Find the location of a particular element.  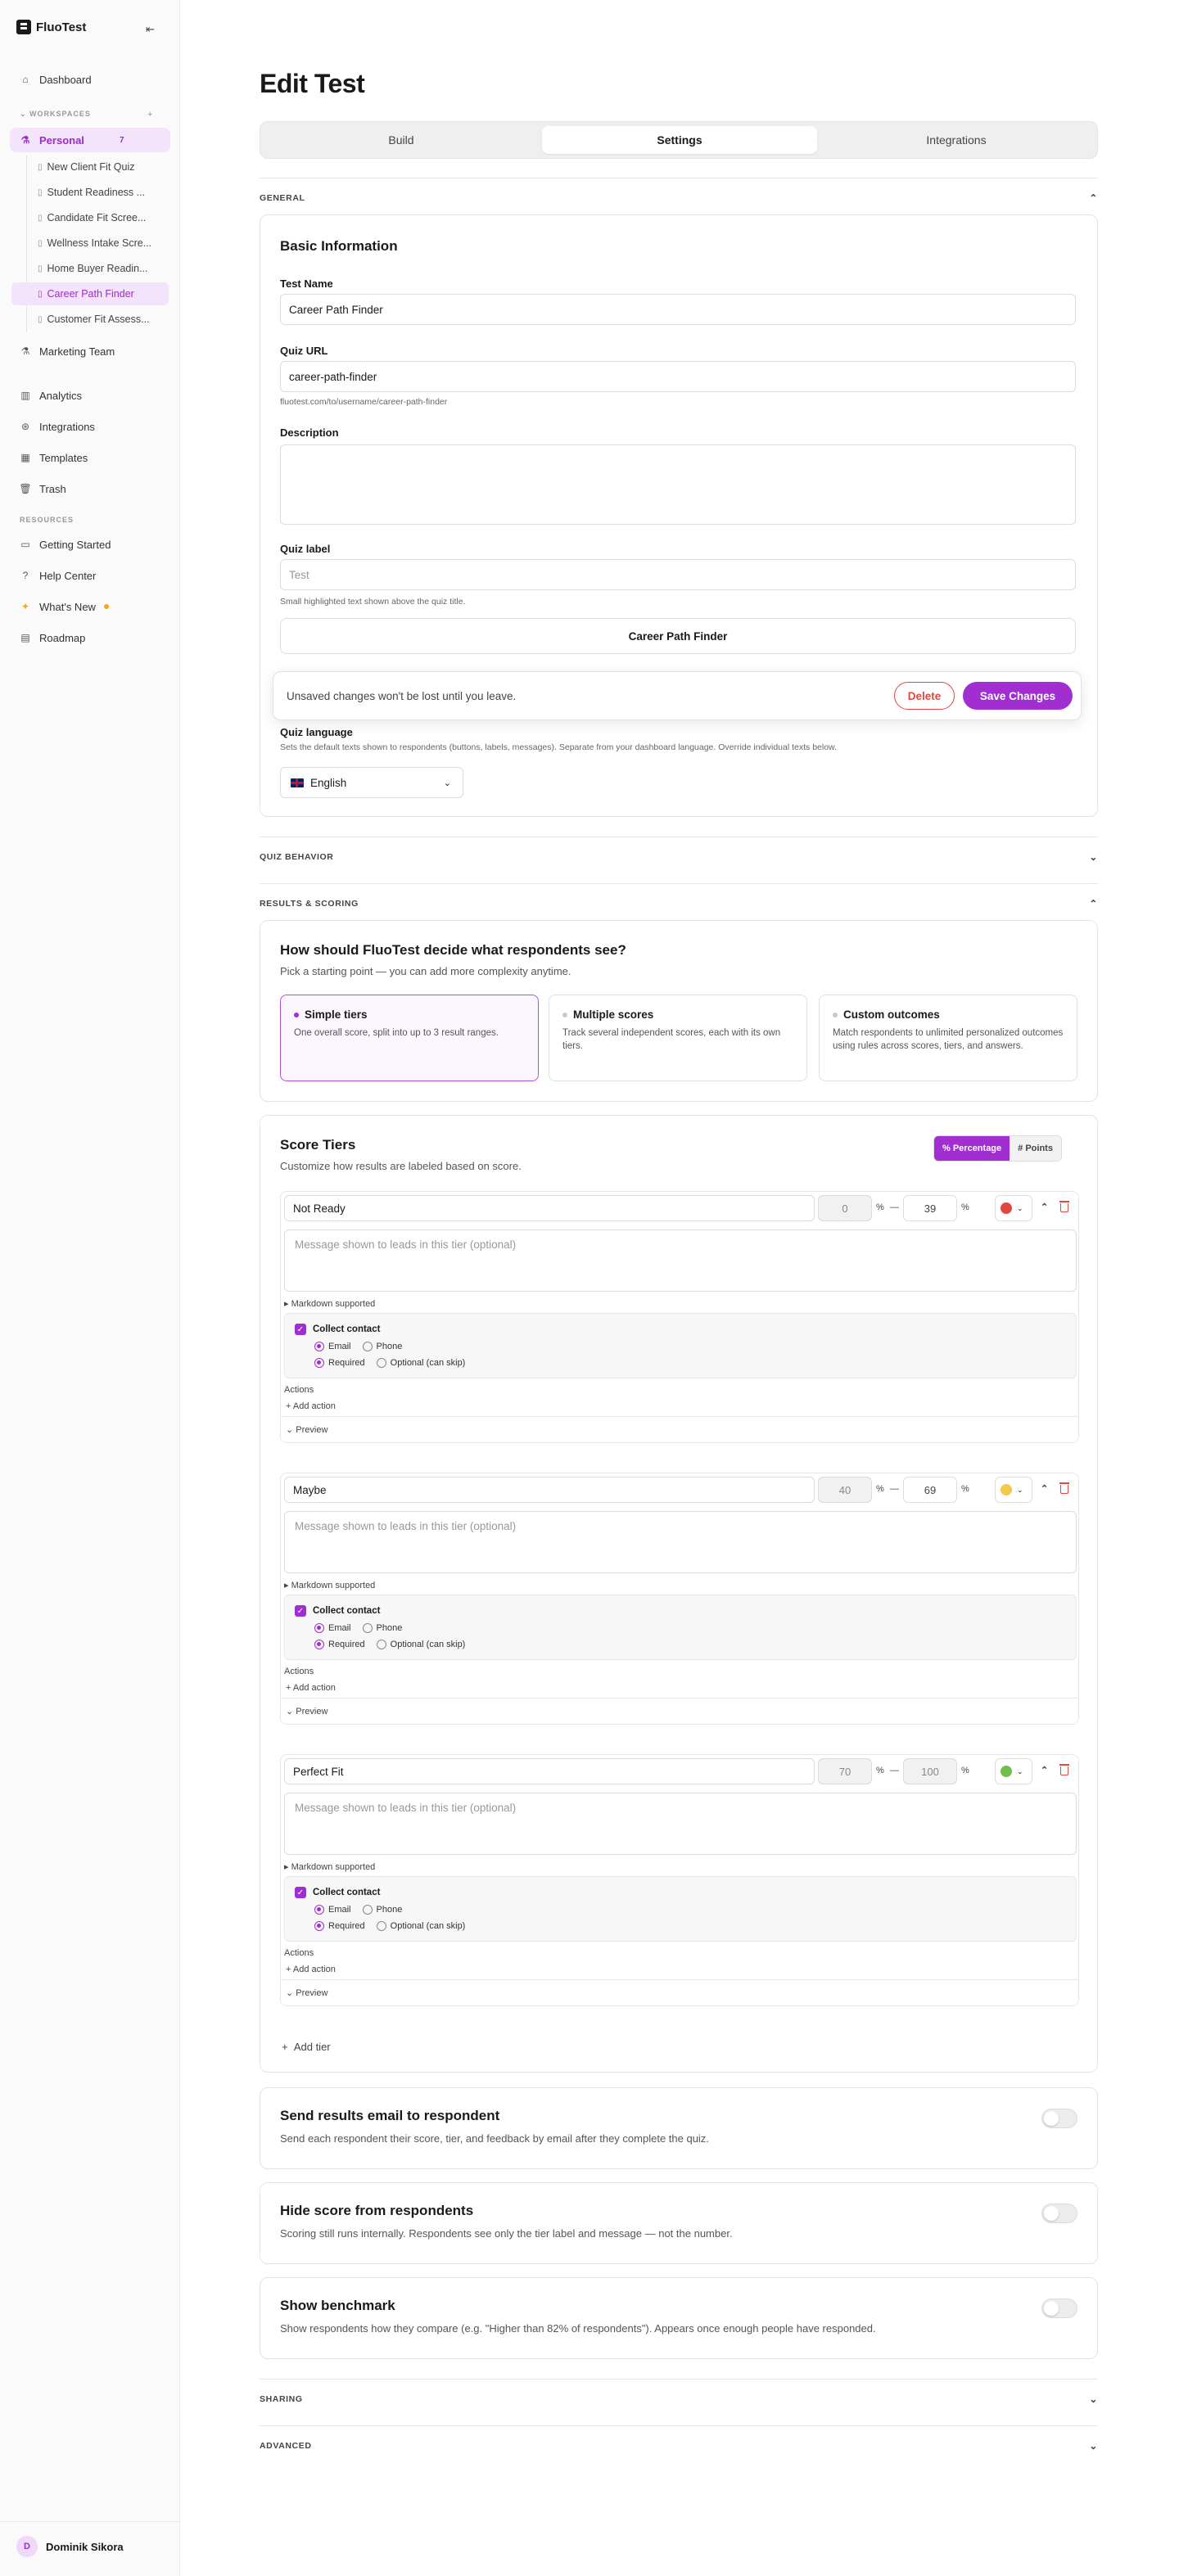

points-mode-button: # Points is located at coordinates (1035, 1148).